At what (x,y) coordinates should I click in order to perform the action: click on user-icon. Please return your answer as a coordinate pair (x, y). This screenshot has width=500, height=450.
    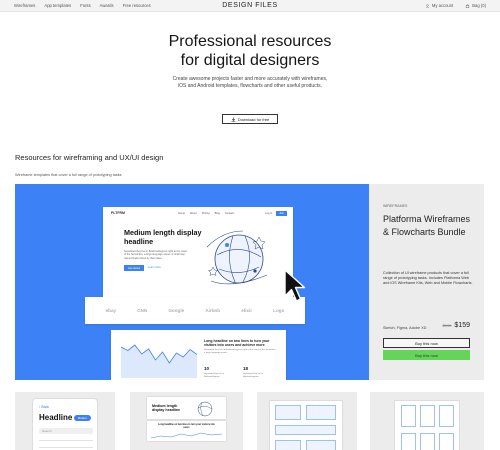
    Looking at the image, I should click on (427, 5).